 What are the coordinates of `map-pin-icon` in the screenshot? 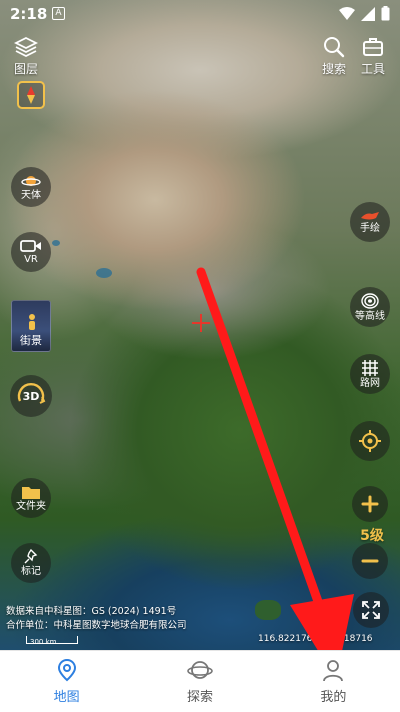 It's located at (66, 670).